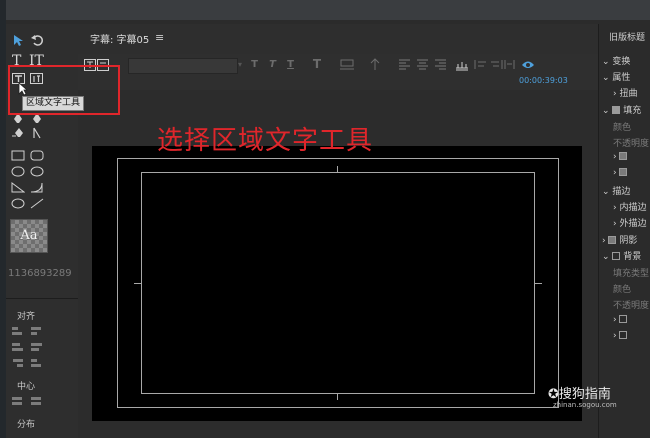  I want to click on transform-label: 变换, so click(621, 62).